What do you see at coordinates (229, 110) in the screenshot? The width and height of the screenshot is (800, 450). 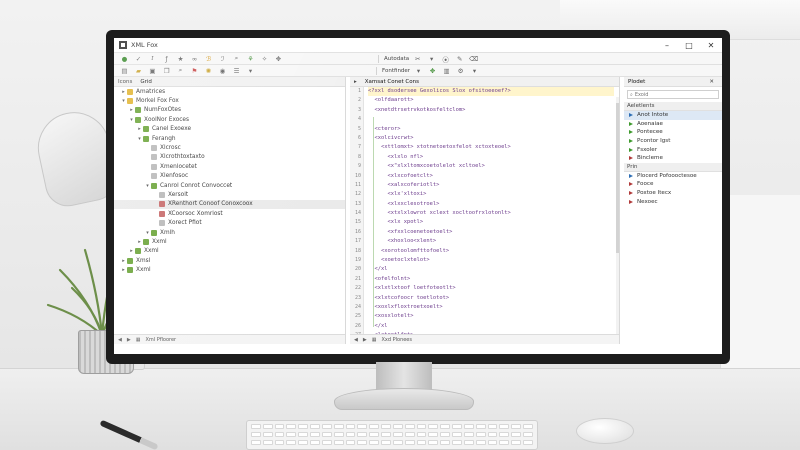 I see `tree-node: ▸ NumFoxOtes` at bounding box center [229, 110].